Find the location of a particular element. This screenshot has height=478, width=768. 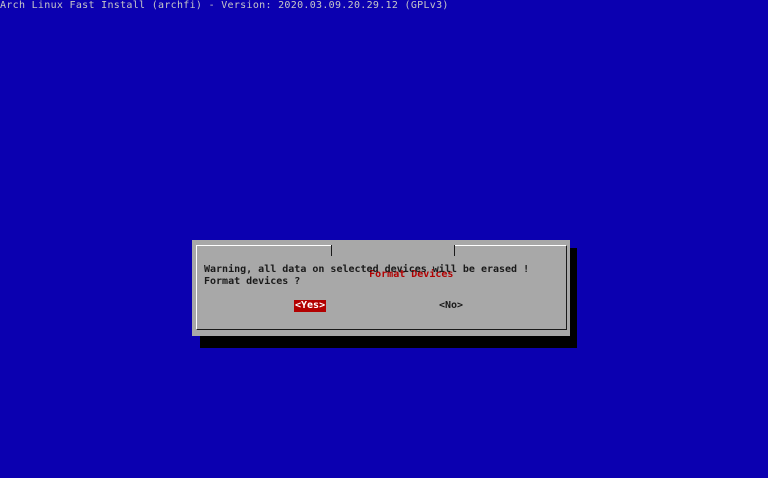

title-right-edge is located at coordinates (455, 250).